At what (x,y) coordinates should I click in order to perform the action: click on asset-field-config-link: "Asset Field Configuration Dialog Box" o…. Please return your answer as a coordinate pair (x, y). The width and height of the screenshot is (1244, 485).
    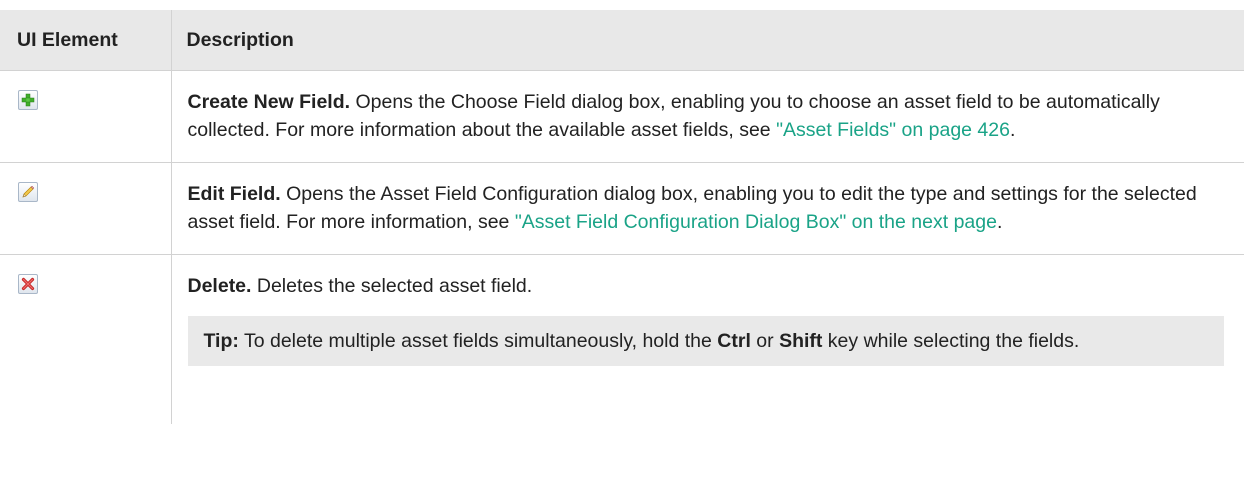
    Looking at the image, I should click on (756, 222).